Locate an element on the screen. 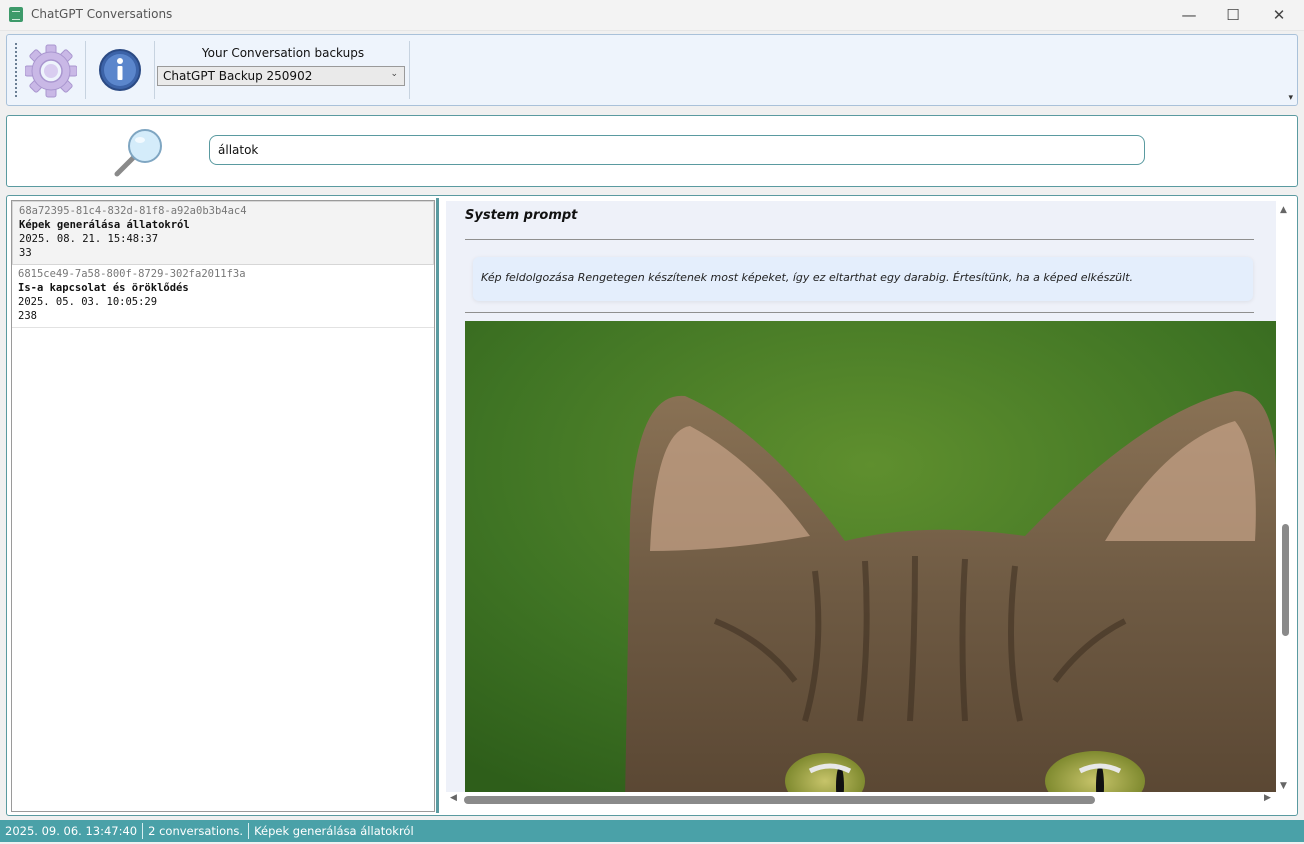  backup-label: Your Conversation backups is located at coordinates (283, 53).